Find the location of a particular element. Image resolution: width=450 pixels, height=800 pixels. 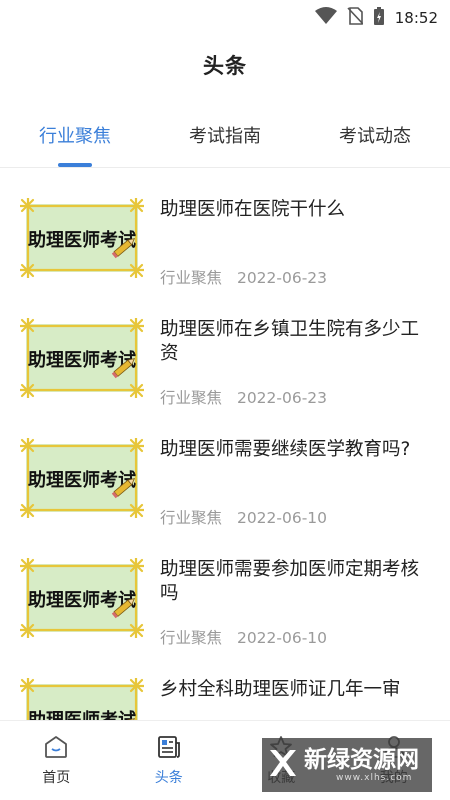

tab-label: 行业聚焦 is located at coordinates (75, 136).